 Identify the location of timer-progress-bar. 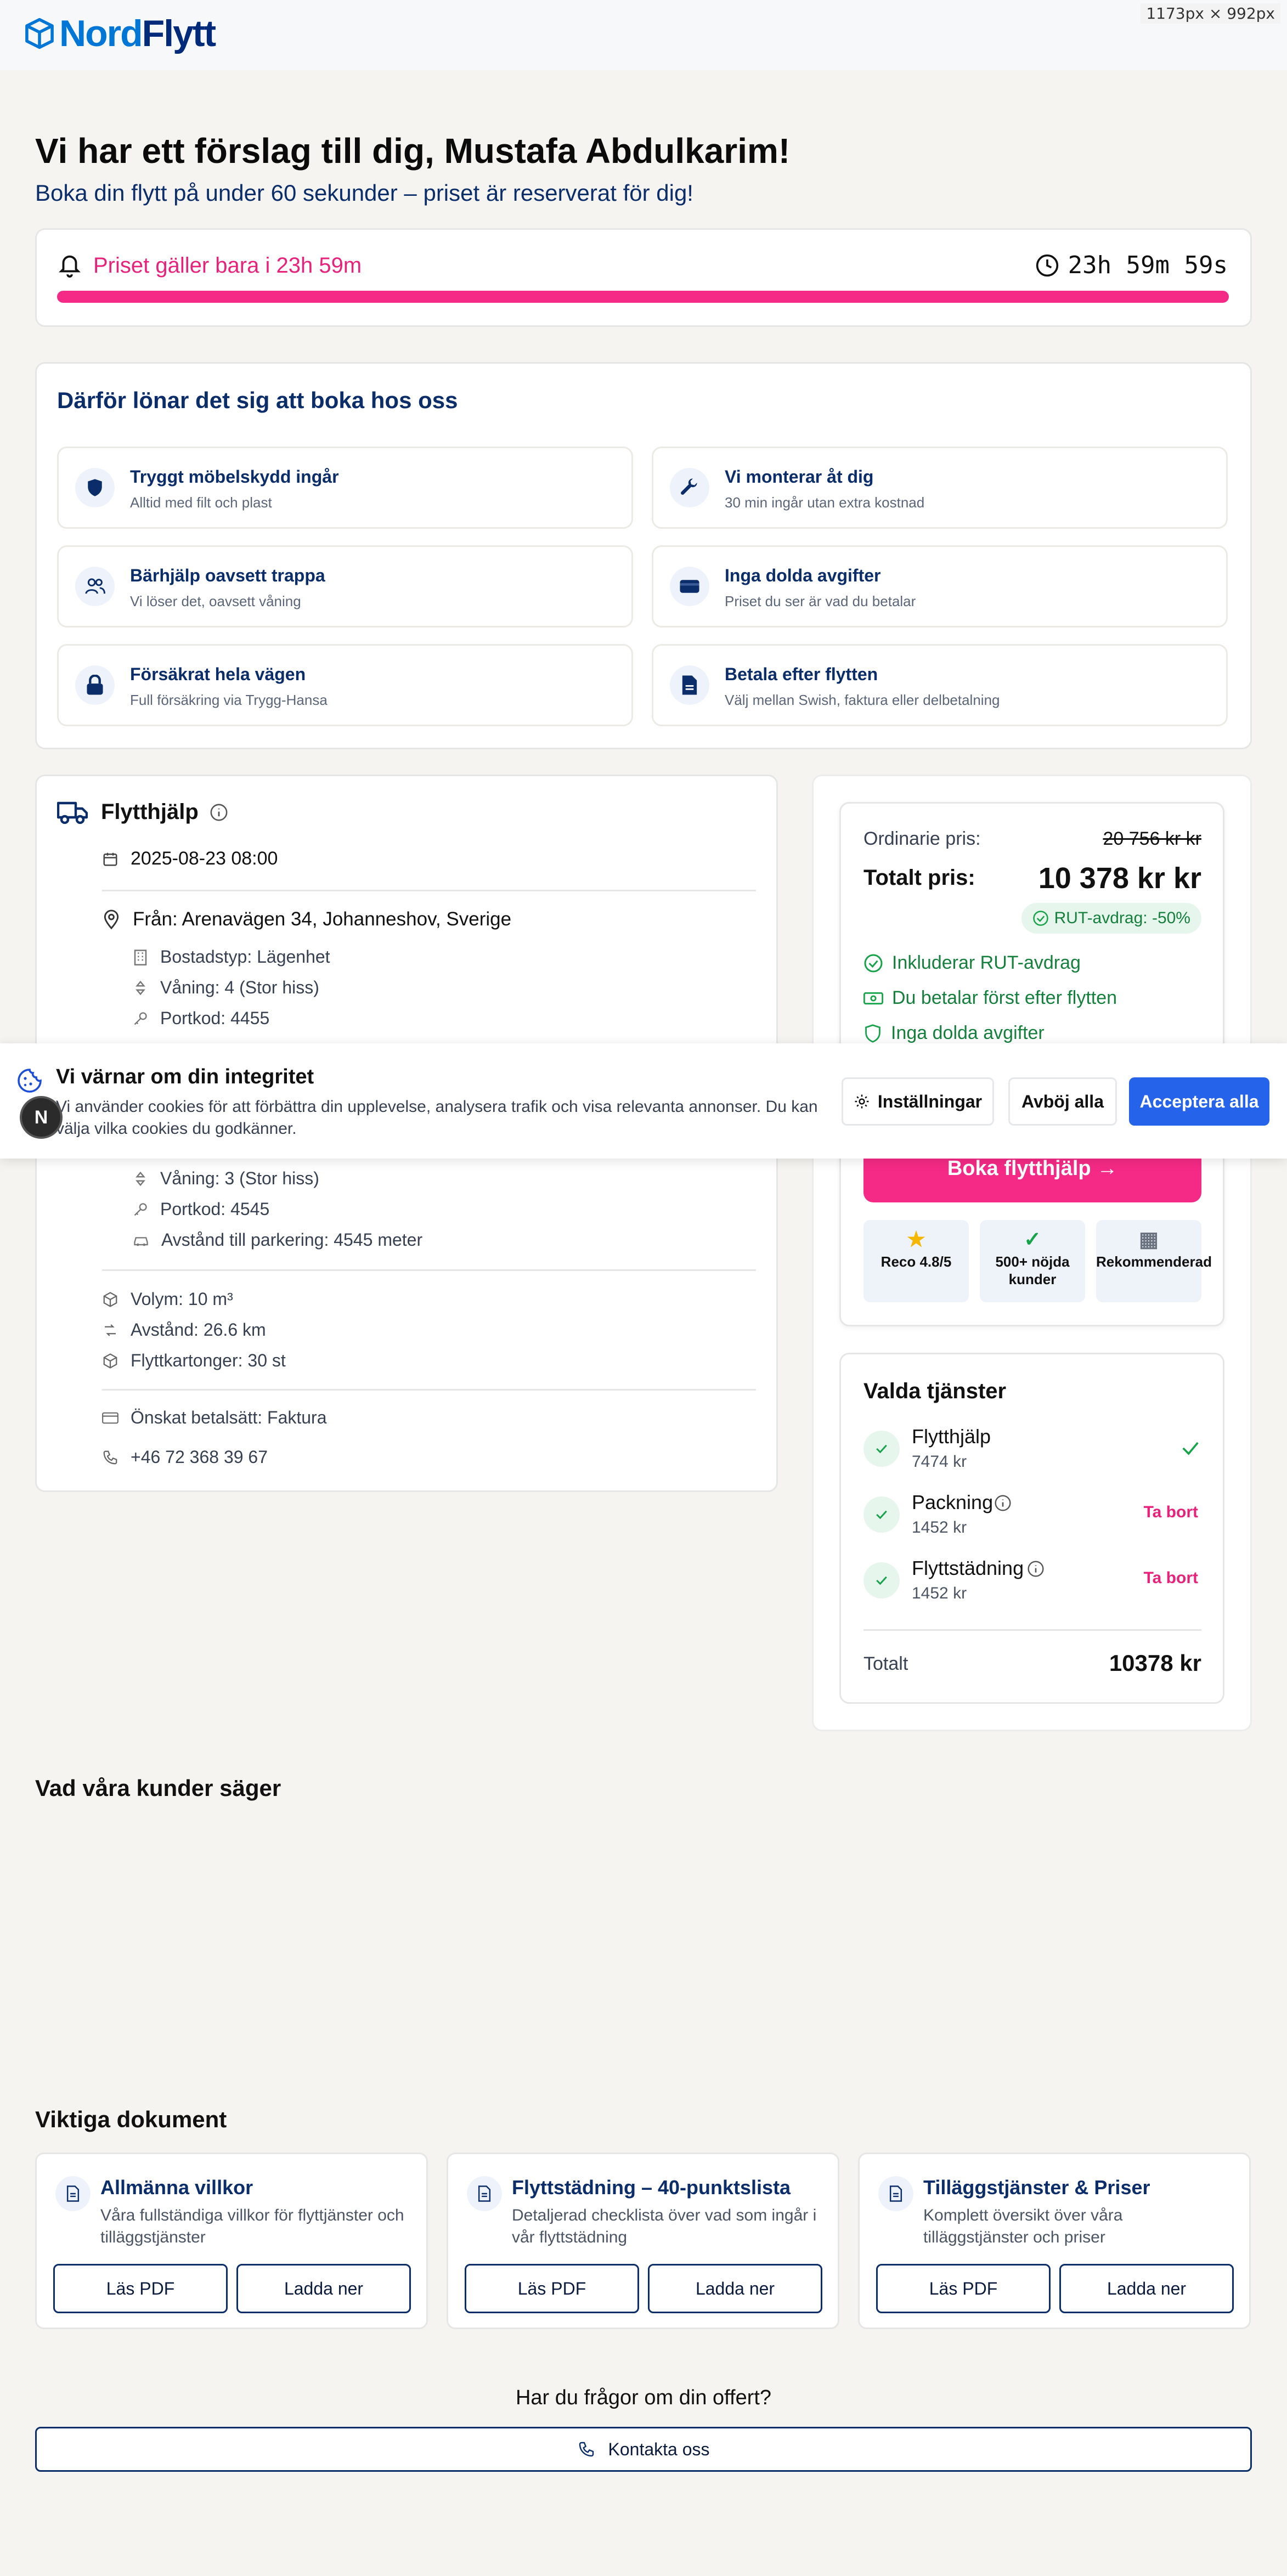
(643, 297).